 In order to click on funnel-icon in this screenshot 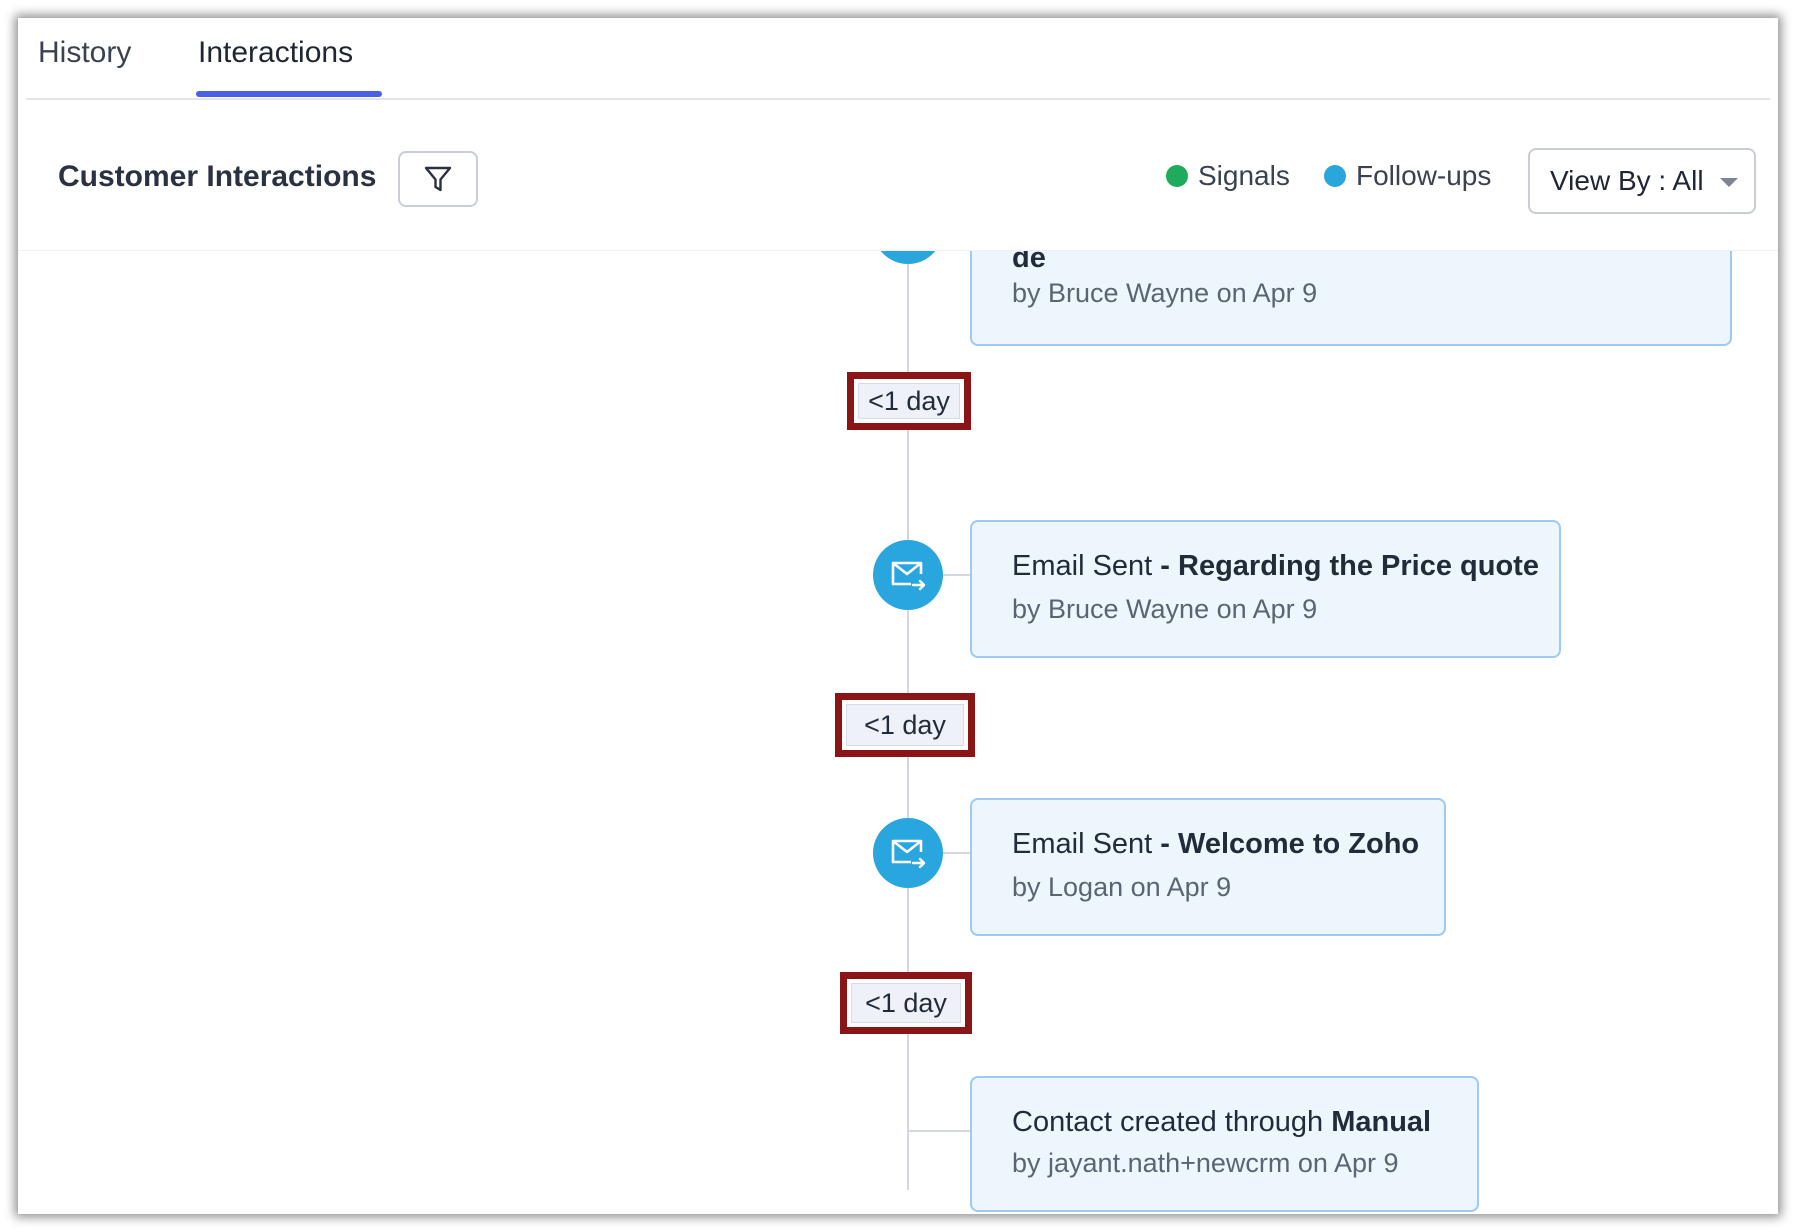, I will do `click(438, 179)`.